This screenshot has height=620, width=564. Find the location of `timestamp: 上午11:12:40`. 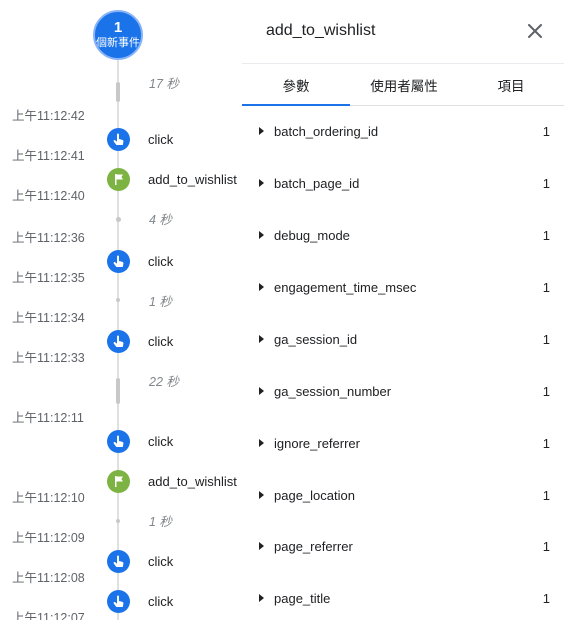

timestamp: 上午11:12:40 is located at coordinates (48, 196).